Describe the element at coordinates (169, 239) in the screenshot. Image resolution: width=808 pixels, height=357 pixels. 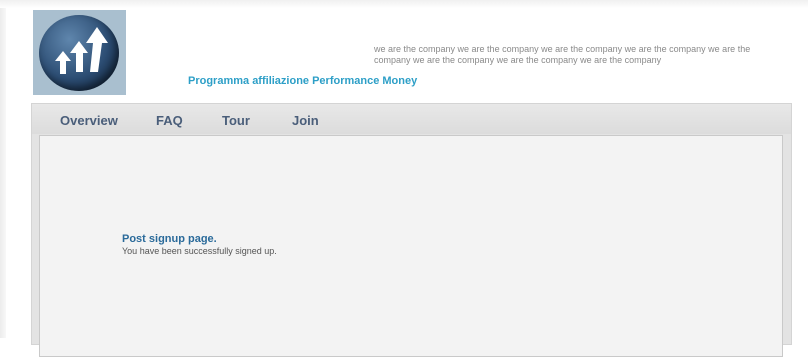
I see `page-heading: Post signup page.` at that location.